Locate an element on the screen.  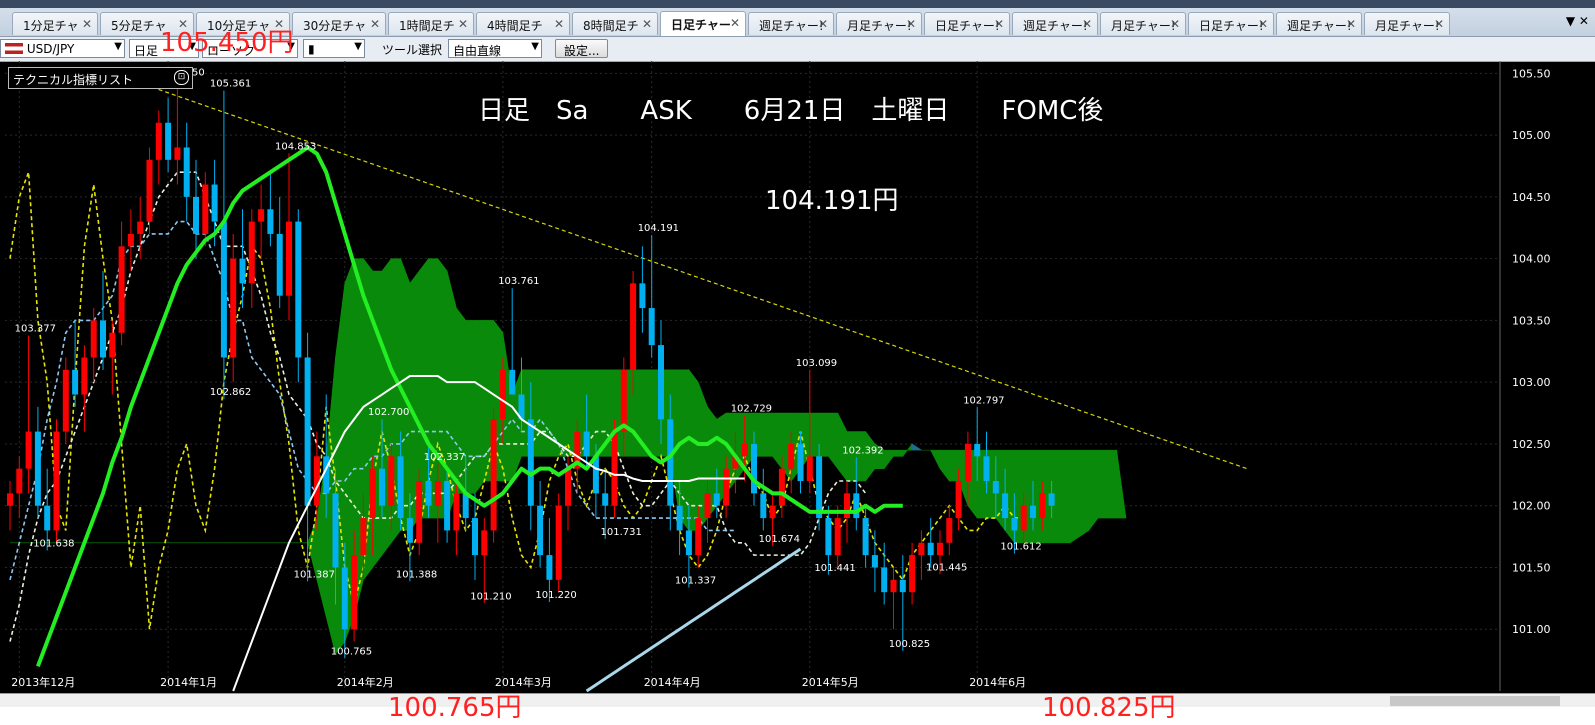
price-annotation: 101.612 is located at coordinates (1020, 547).